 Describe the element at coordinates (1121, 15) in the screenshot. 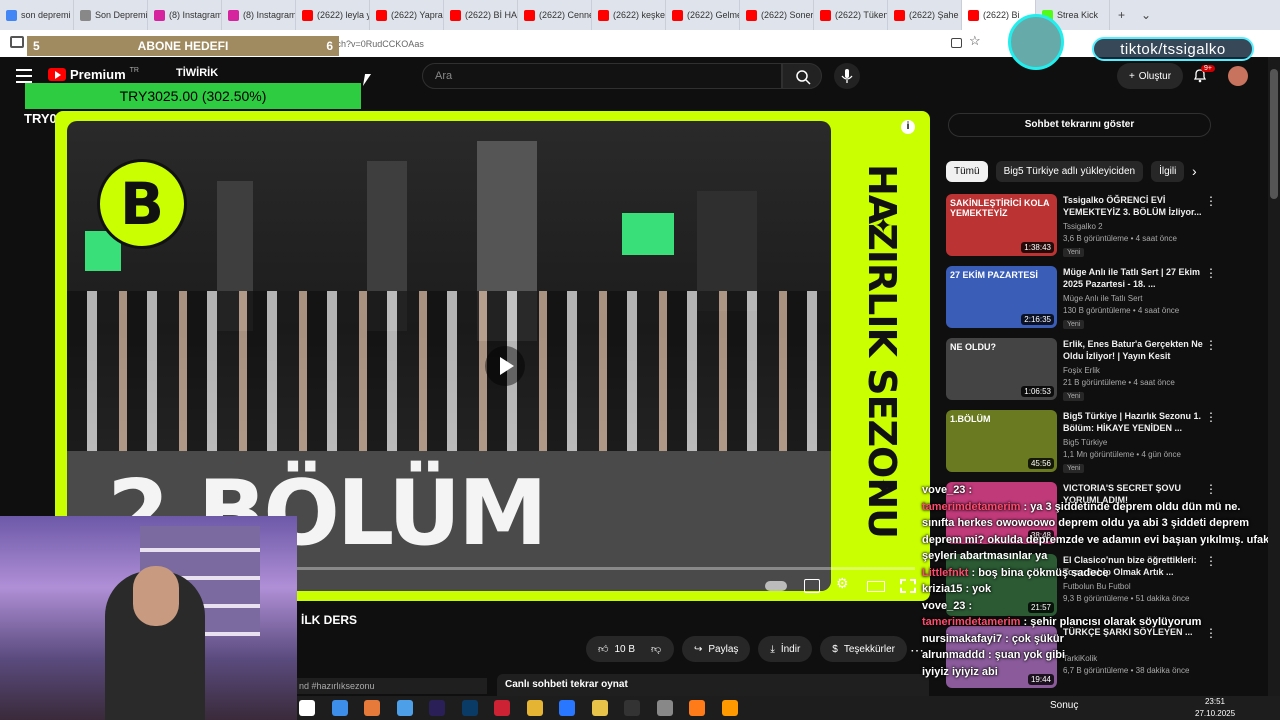

I see `new-tab-button: +` at that location.